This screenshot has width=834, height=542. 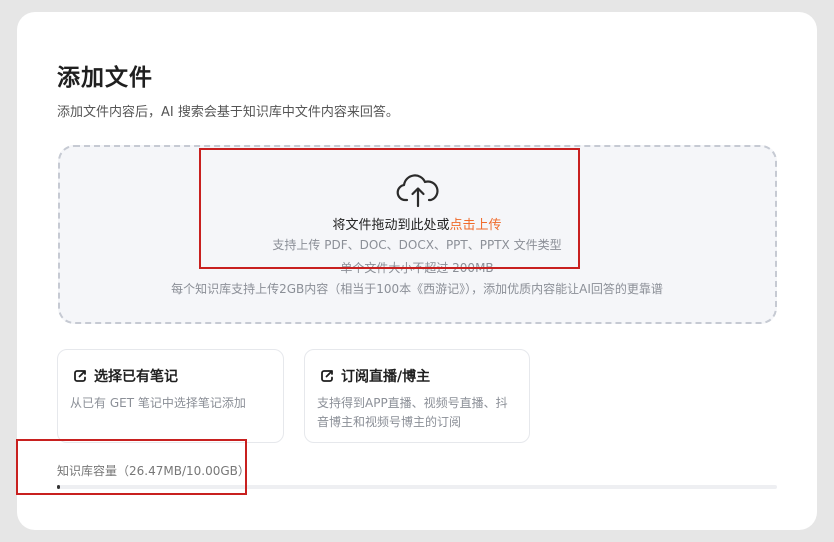 I want to click on subscribe-link-icon, so click(x=327, y=376).